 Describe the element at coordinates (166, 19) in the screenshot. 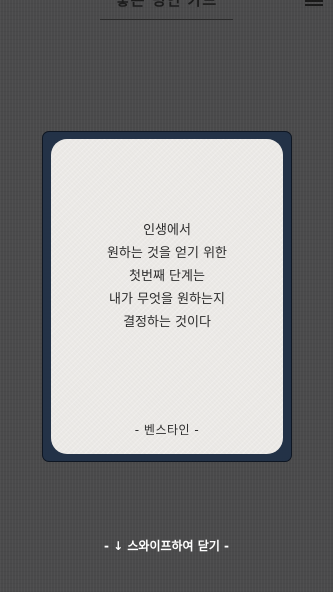

I see `title-underline` at that location.